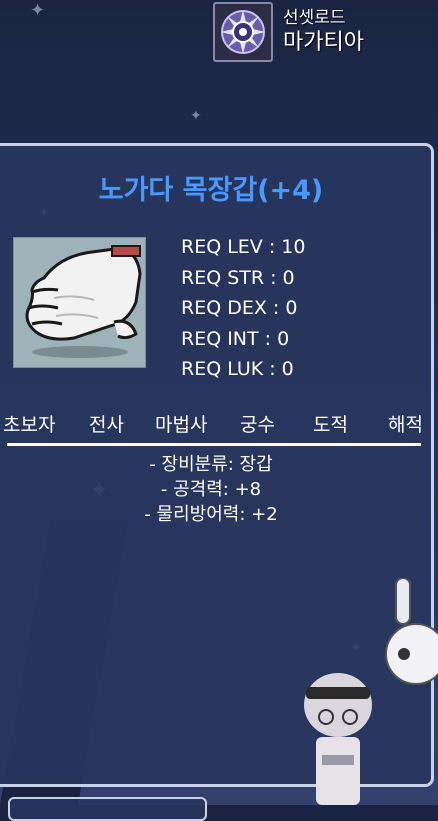  I want to click on player-name: 마가티아, so click(323, 42).